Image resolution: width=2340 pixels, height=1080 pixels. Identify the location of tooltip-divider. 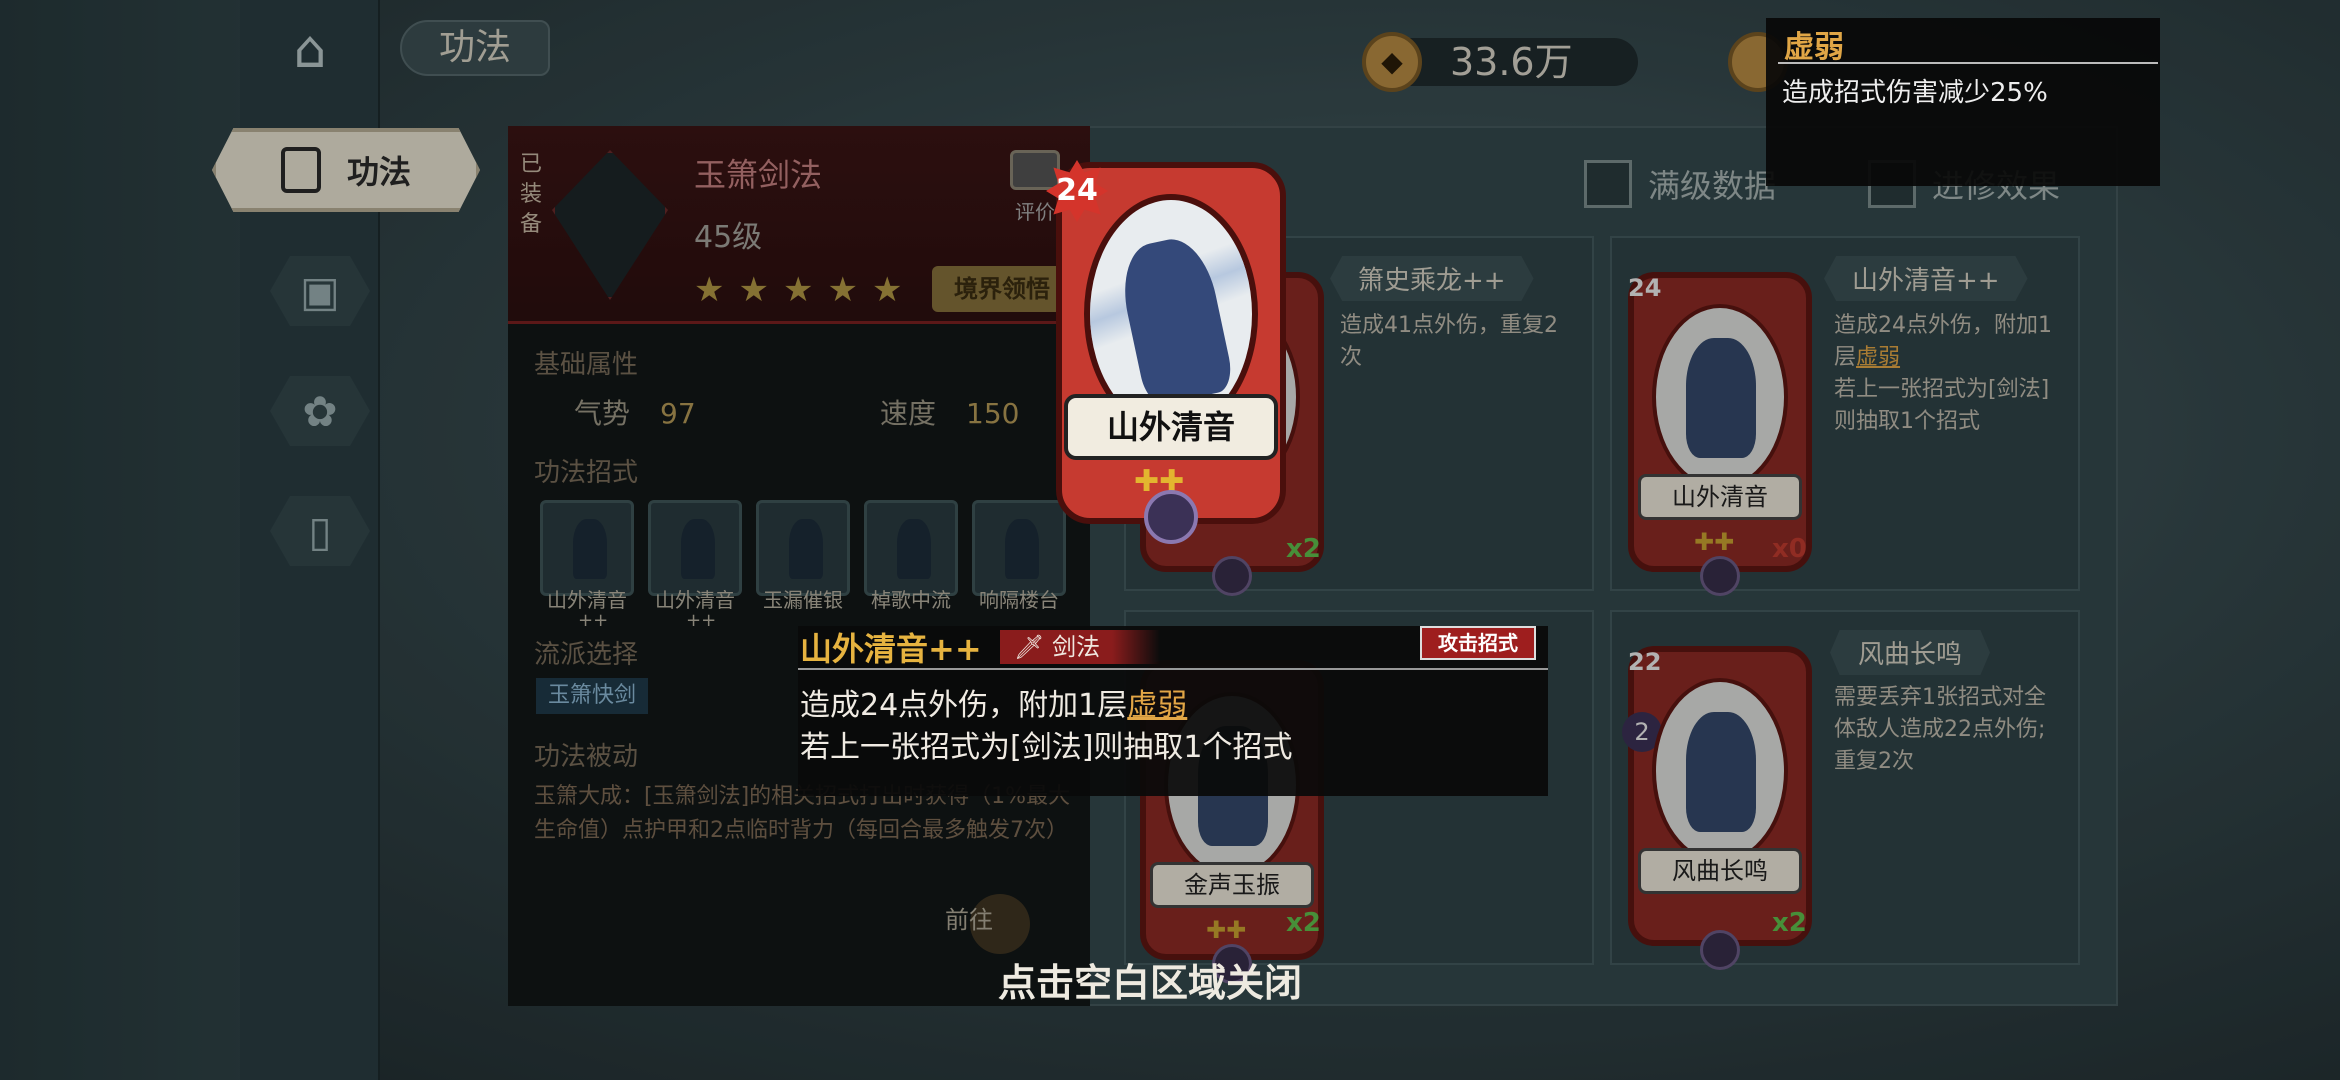
(1173, 669).